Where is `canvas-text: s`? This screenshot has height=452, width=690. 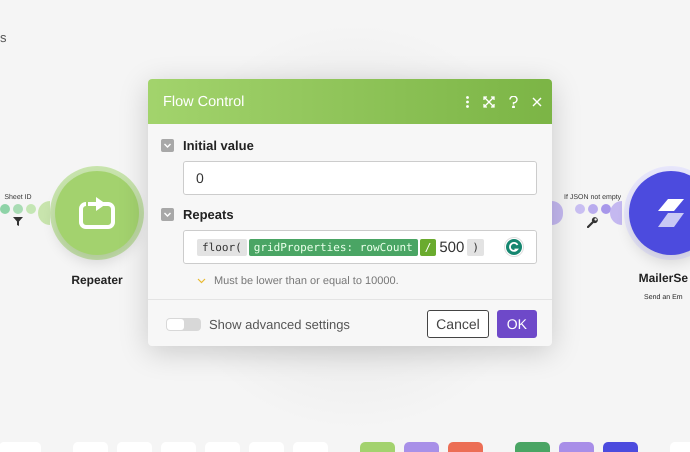
canvas-text: s is located at coordinates (3, 37).